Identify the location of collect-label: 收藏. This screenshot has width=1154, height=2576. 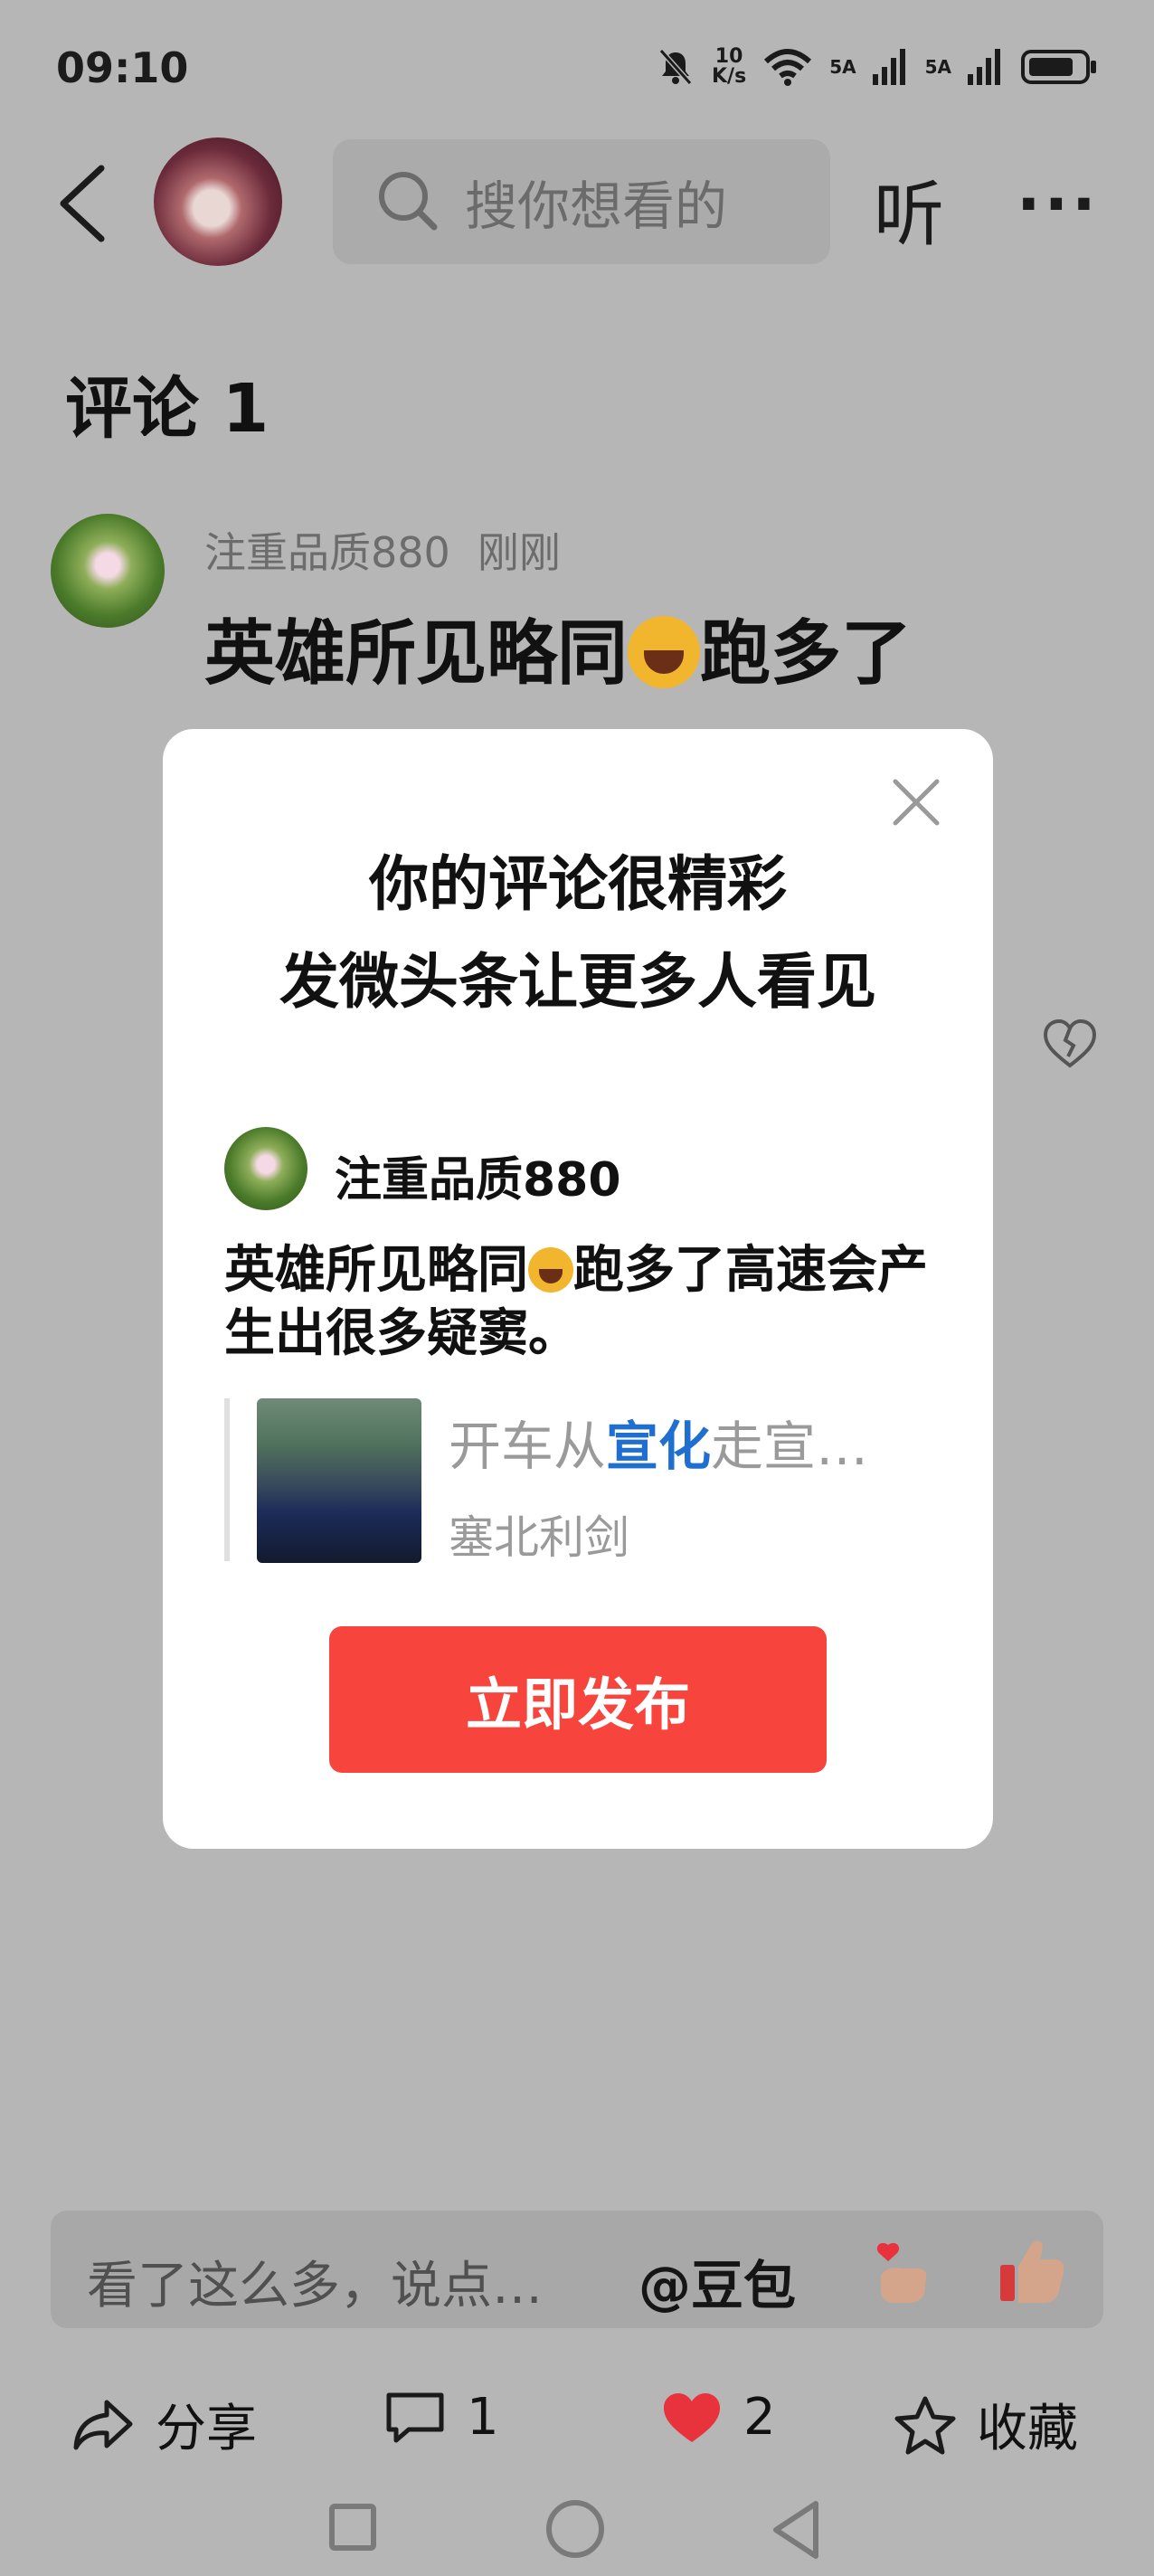
(1027, 2429).